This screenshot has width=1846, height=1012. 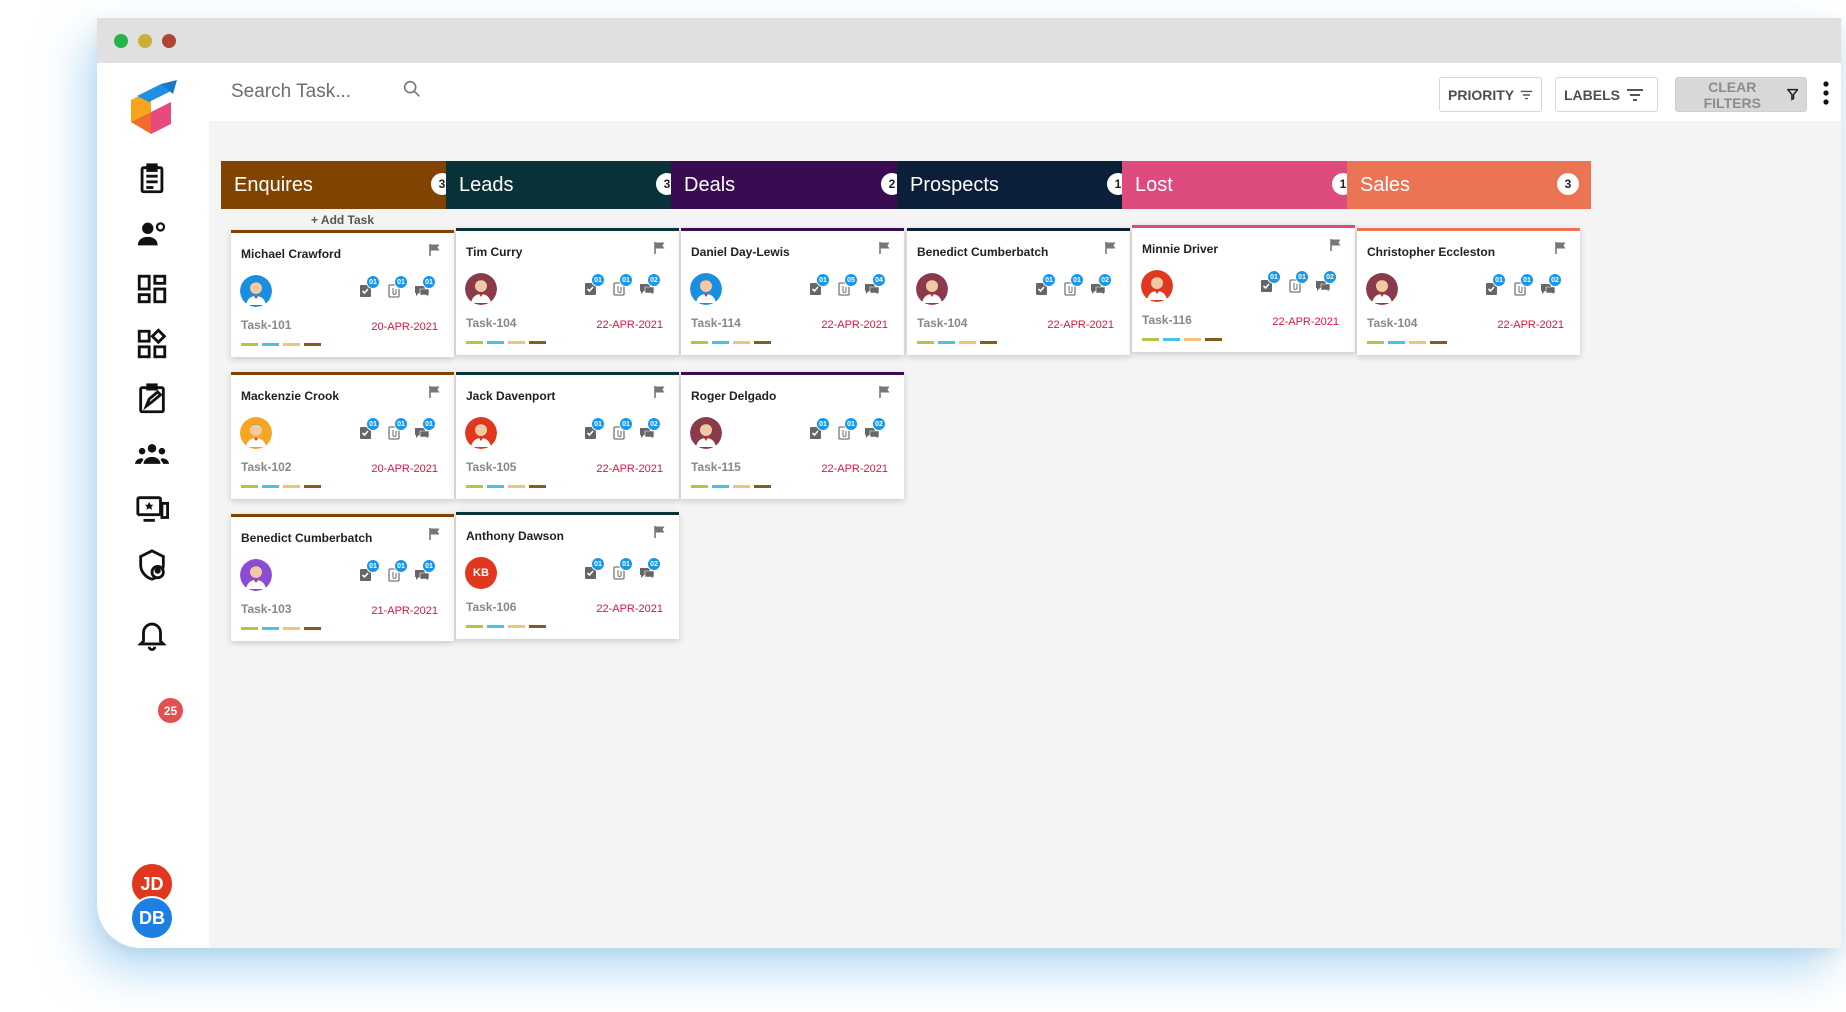 What do you see at coordinates (169, 41) in the screenshot?
I see `window-maximize-button` at bounding box center [169, 41].